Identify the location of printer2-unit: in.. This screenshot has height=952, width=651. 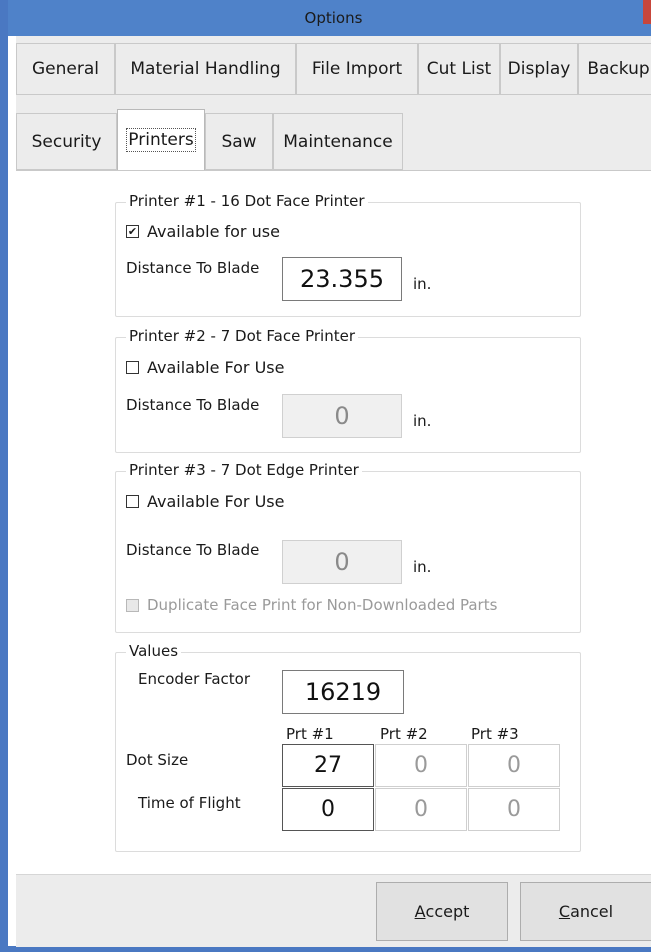
(422, 421).